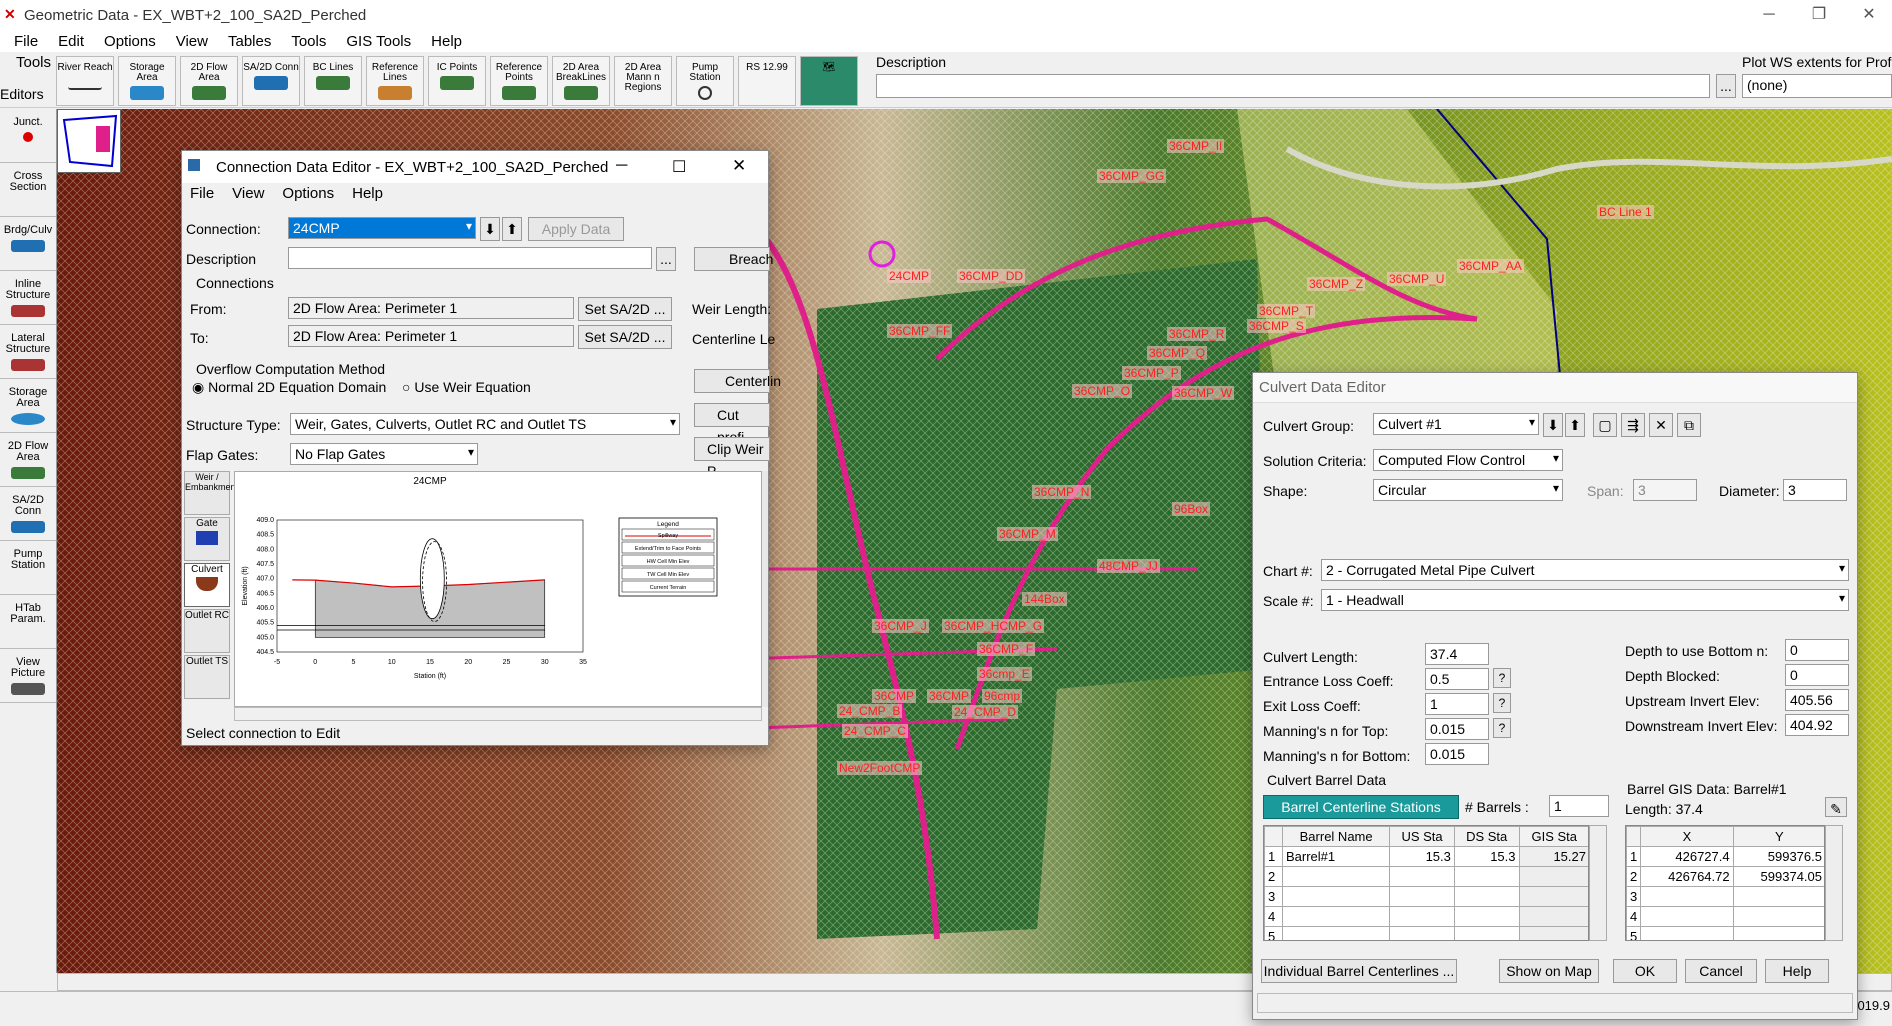 The height and width of the screenshot is (1026, 1892). What do you see at coordinates (576, 229) in the screenshot?
I see `apply-data-button: Apply Data` at bounding box center [576, 229].